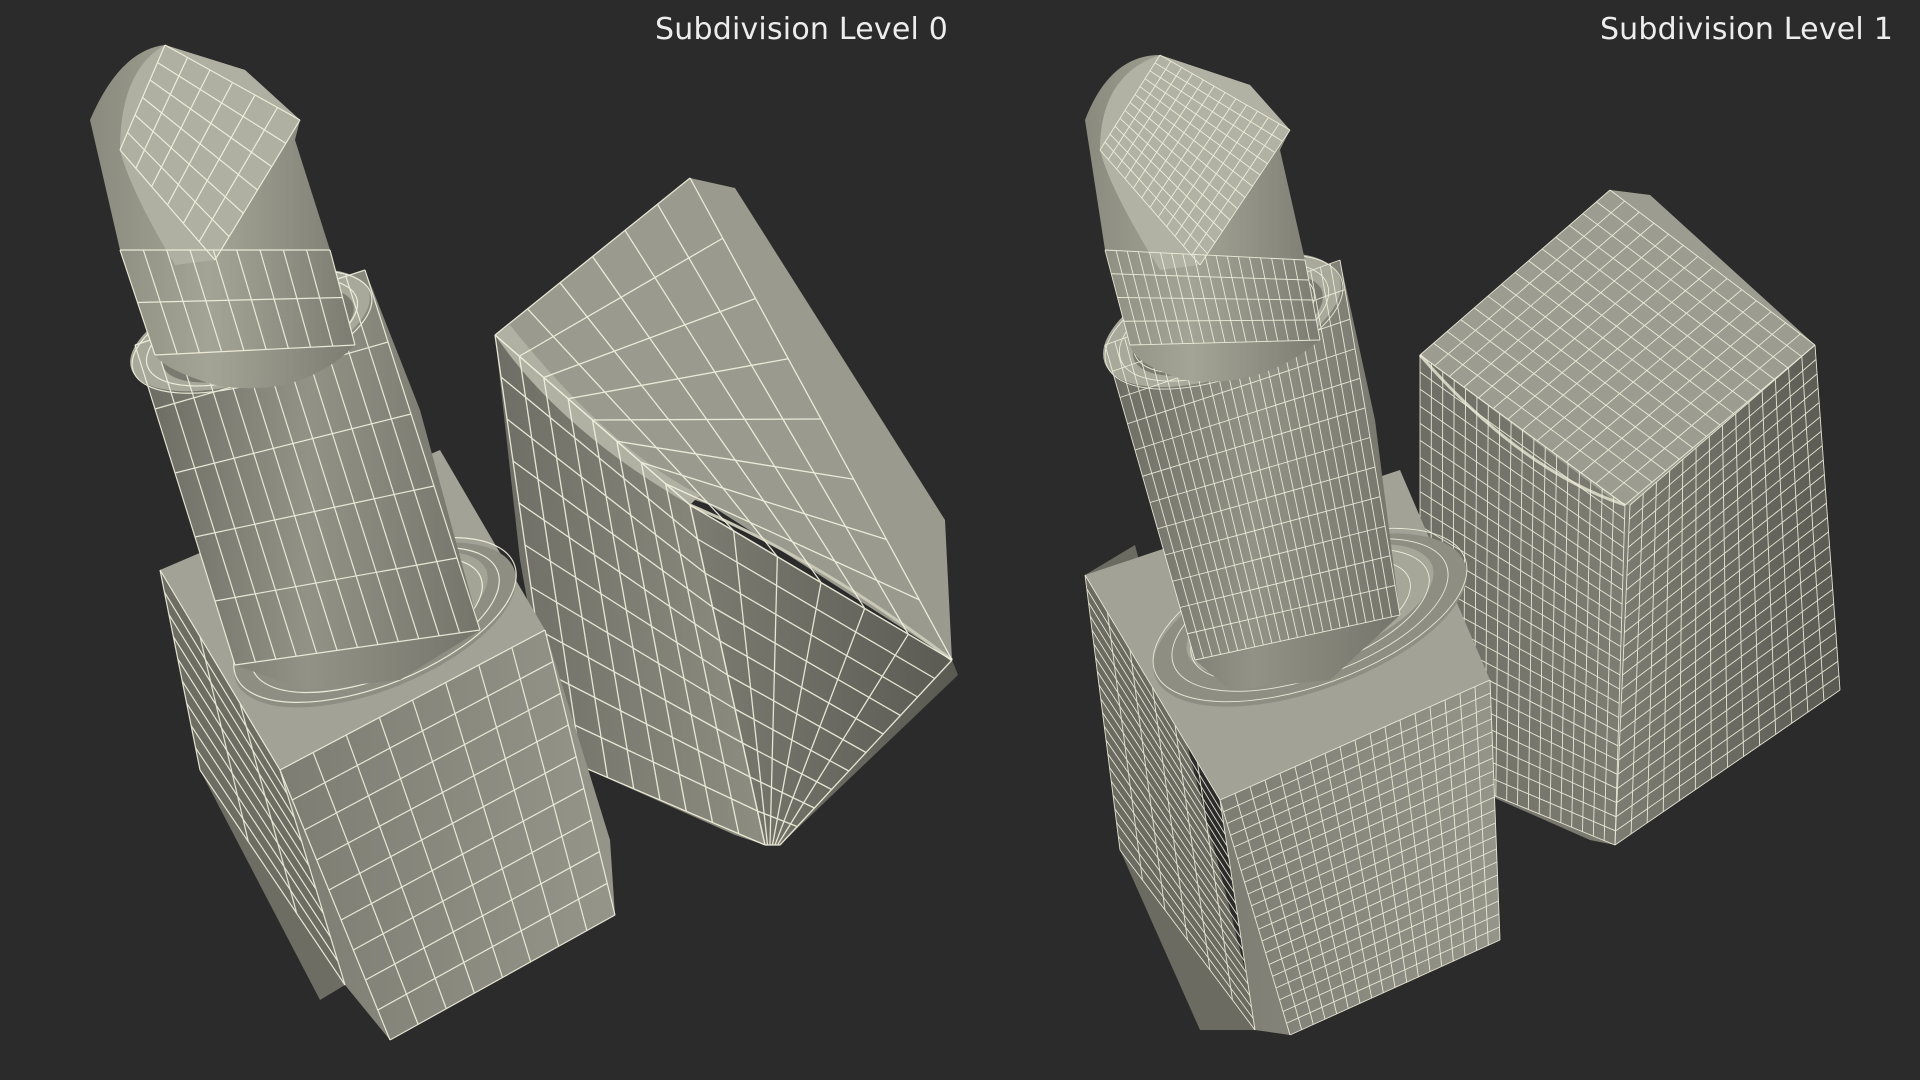 The height and width of the screenshot is (1080, 1920). What do you see at coordinates (223, 216) in the screenshot?
I see `lipstick-bullet-icon` at bounding box center [223, 216].